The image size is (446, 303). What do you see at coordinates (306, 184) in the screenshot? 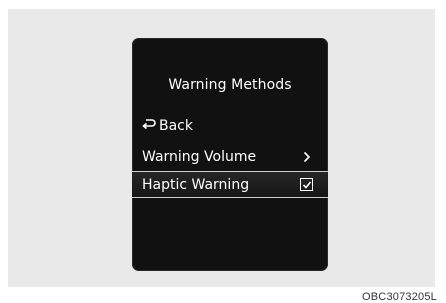
I see `checkbox-checked-icon` at bounding box center [306, 184].